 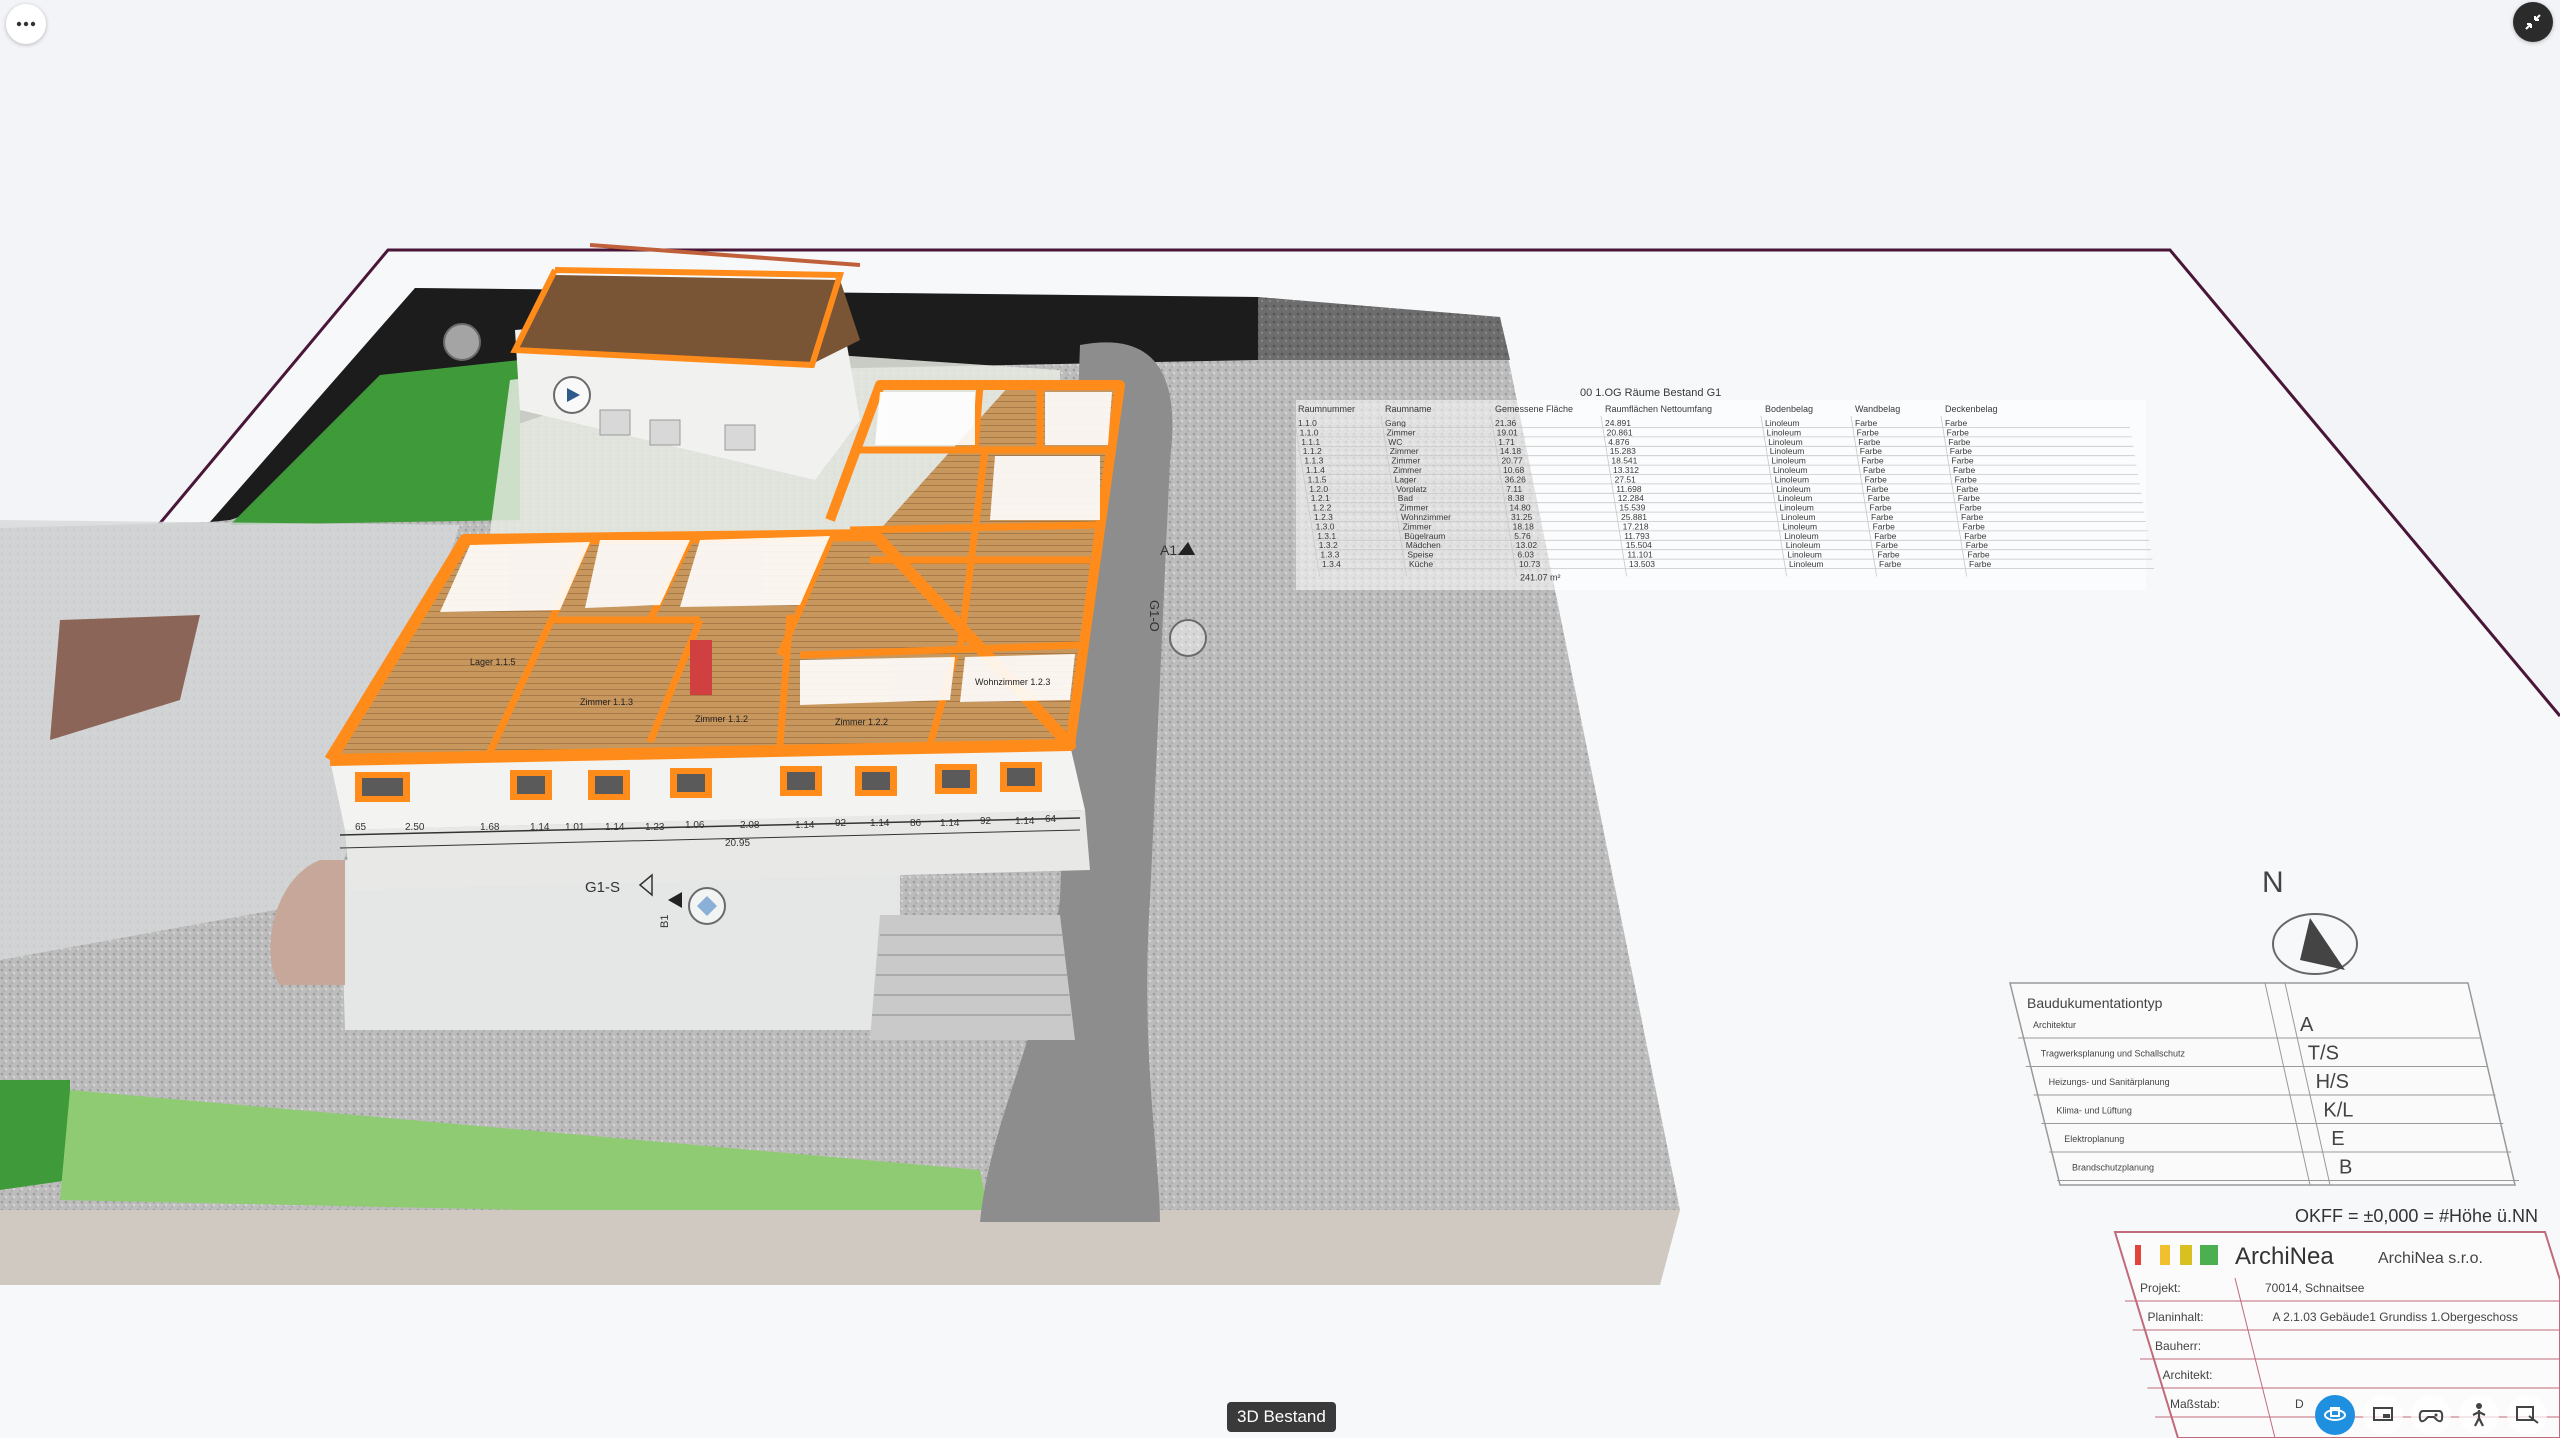 I want to click on room-table-title: 00 1.OG Räume Bestand G1, so click(x=1650, y=393).